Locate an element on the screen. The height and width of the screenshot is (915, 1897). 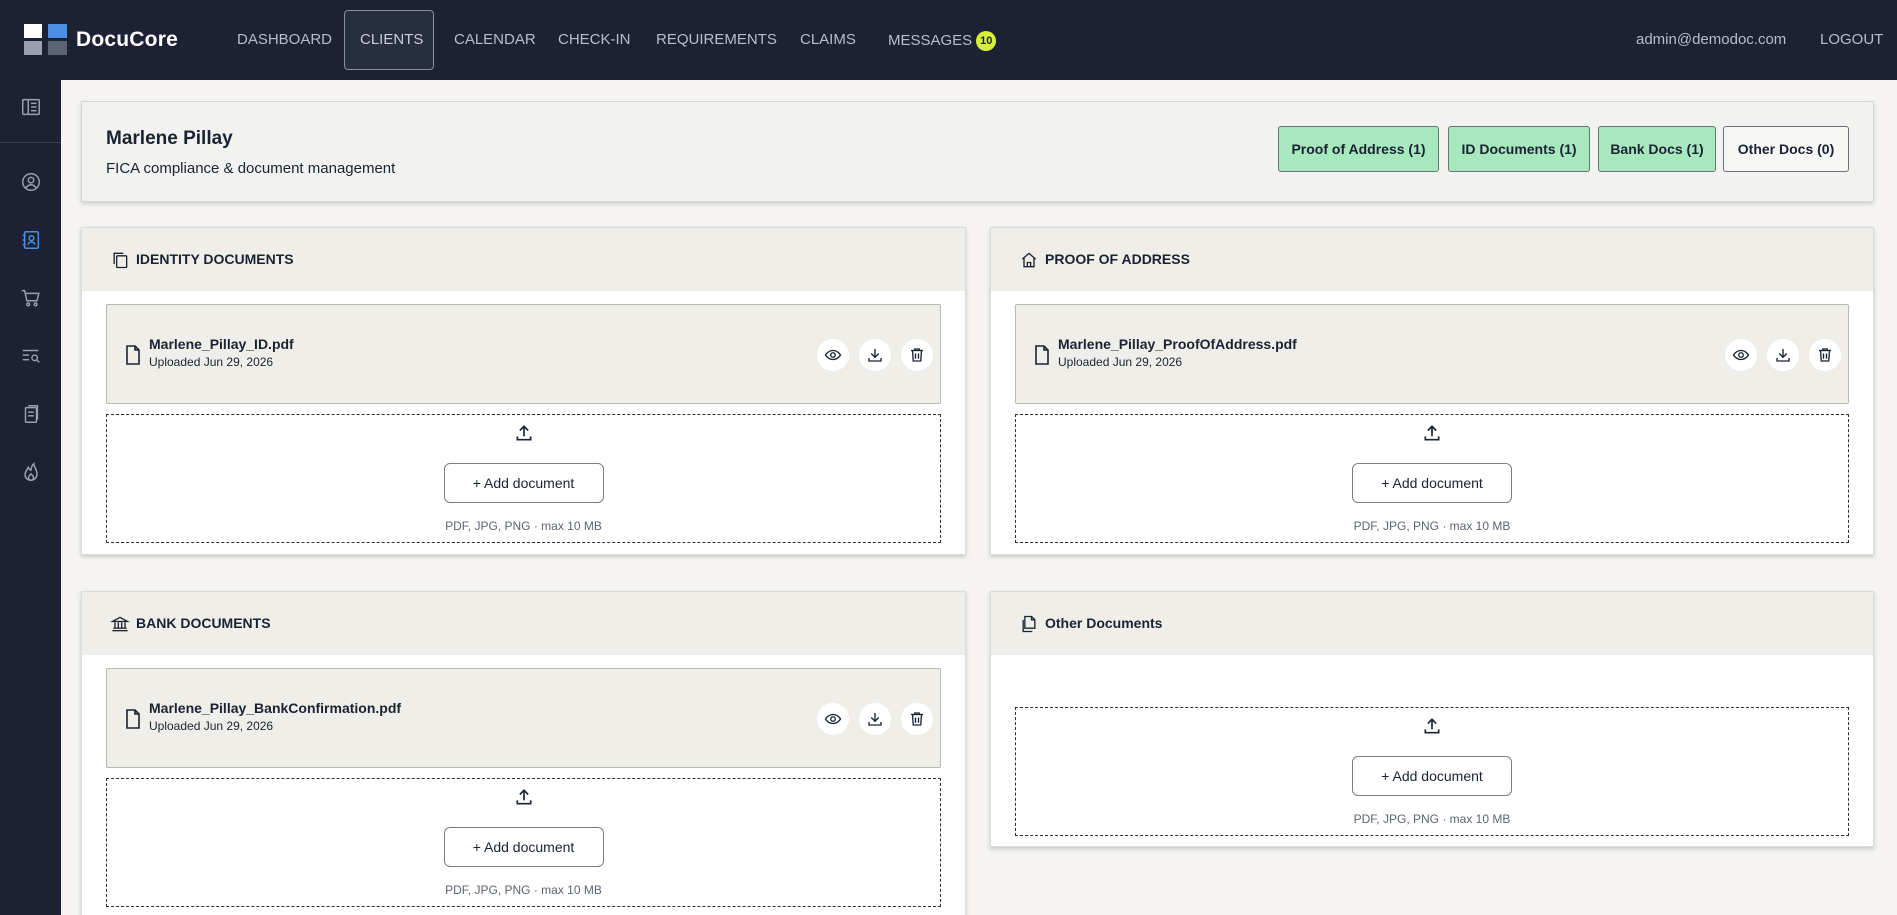
list-search-icon is located at coordinates (31, 356).